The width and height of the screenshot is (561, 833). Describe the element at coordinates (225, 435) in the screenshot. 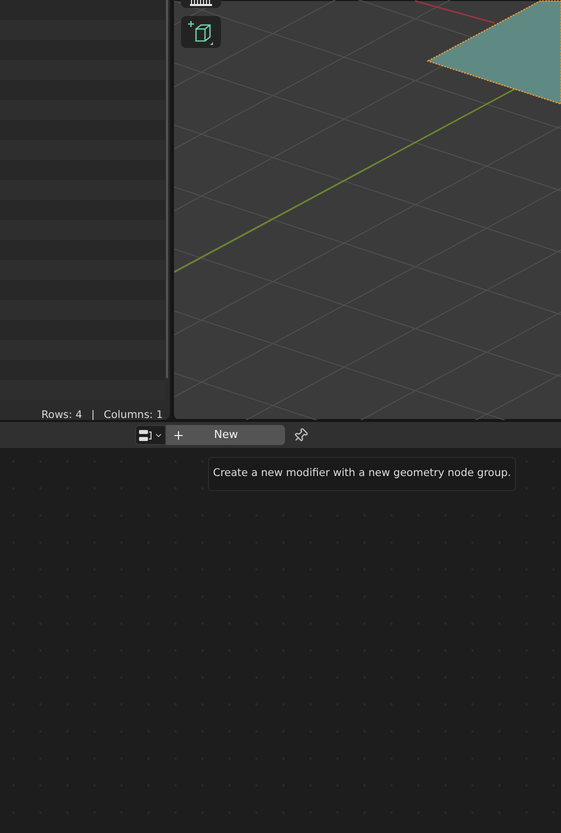

I see `new-button: New` at that location.